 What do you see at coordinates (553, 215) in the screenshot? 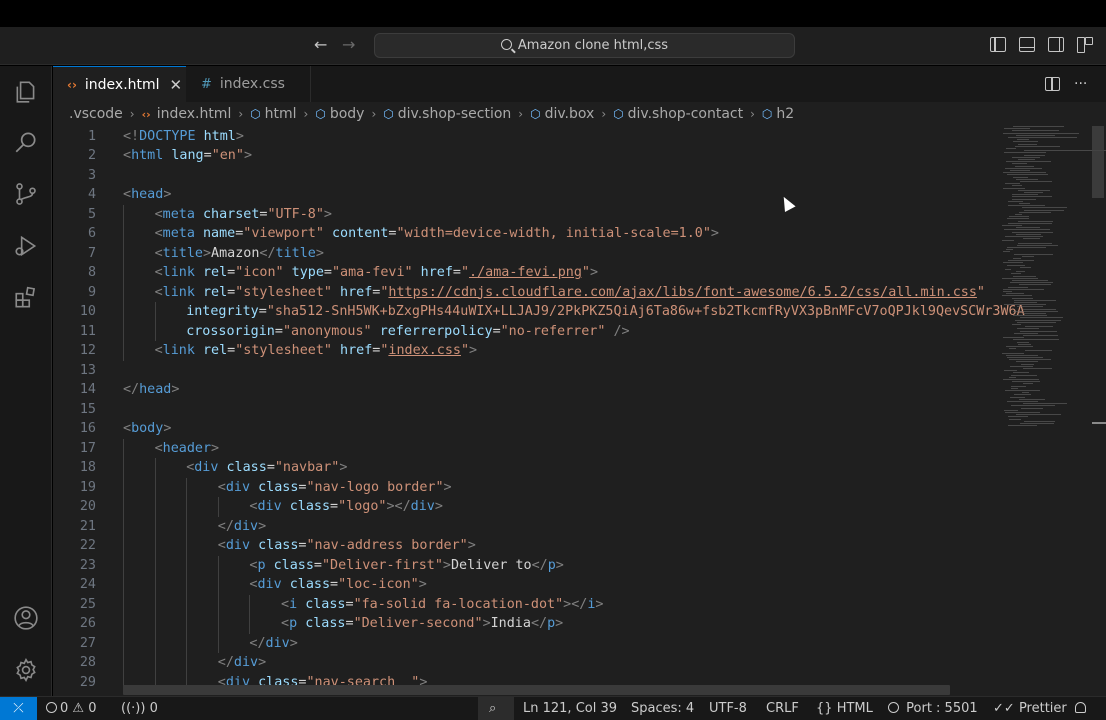
I see `code-line: 5 <meta charset="UTF-8">` at bounding box center [553, 215].